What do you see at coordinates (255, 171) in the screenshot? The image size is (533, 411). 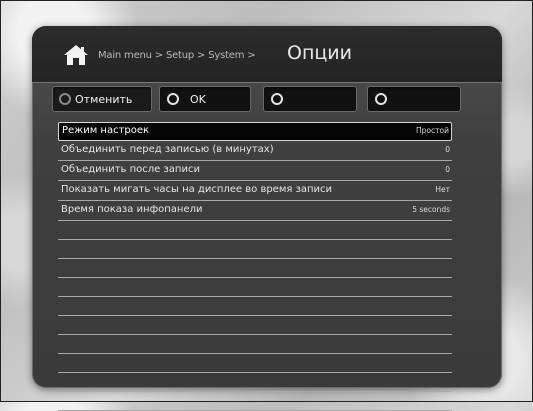 I see `setting-row-post-record: Объединить после записи 0` at bounding box center [255, 171].